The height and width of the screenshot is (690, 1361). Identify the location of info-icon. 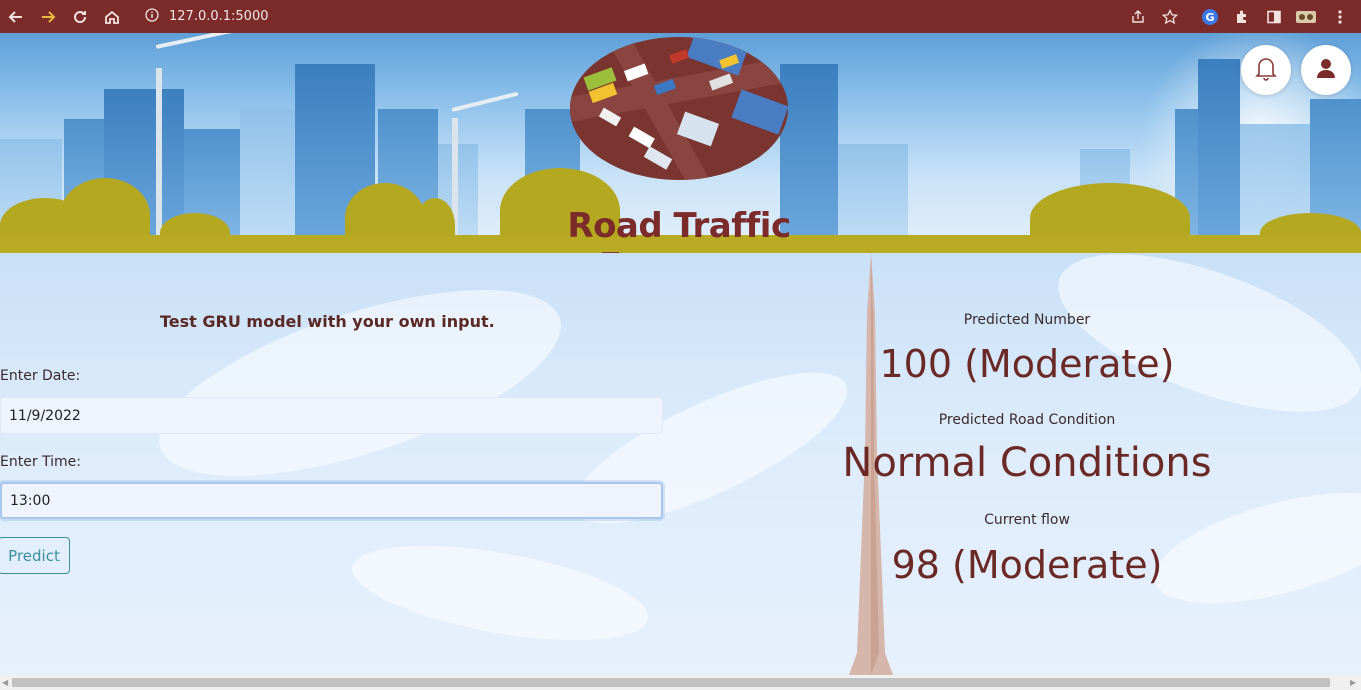
(152, 16).